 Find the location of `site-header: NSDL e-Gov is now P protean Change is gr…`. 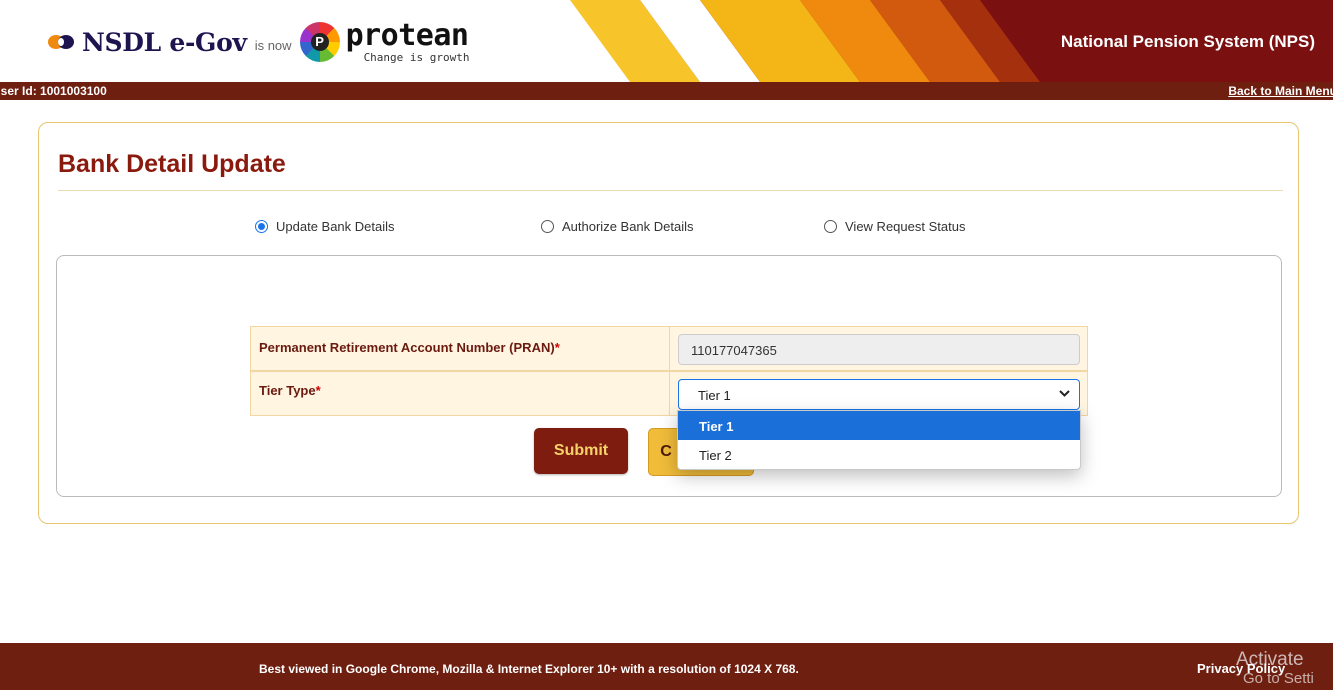

site-header: NSDL e-Gov is now P protean Change is gr… is located at coordinates (666, 41).